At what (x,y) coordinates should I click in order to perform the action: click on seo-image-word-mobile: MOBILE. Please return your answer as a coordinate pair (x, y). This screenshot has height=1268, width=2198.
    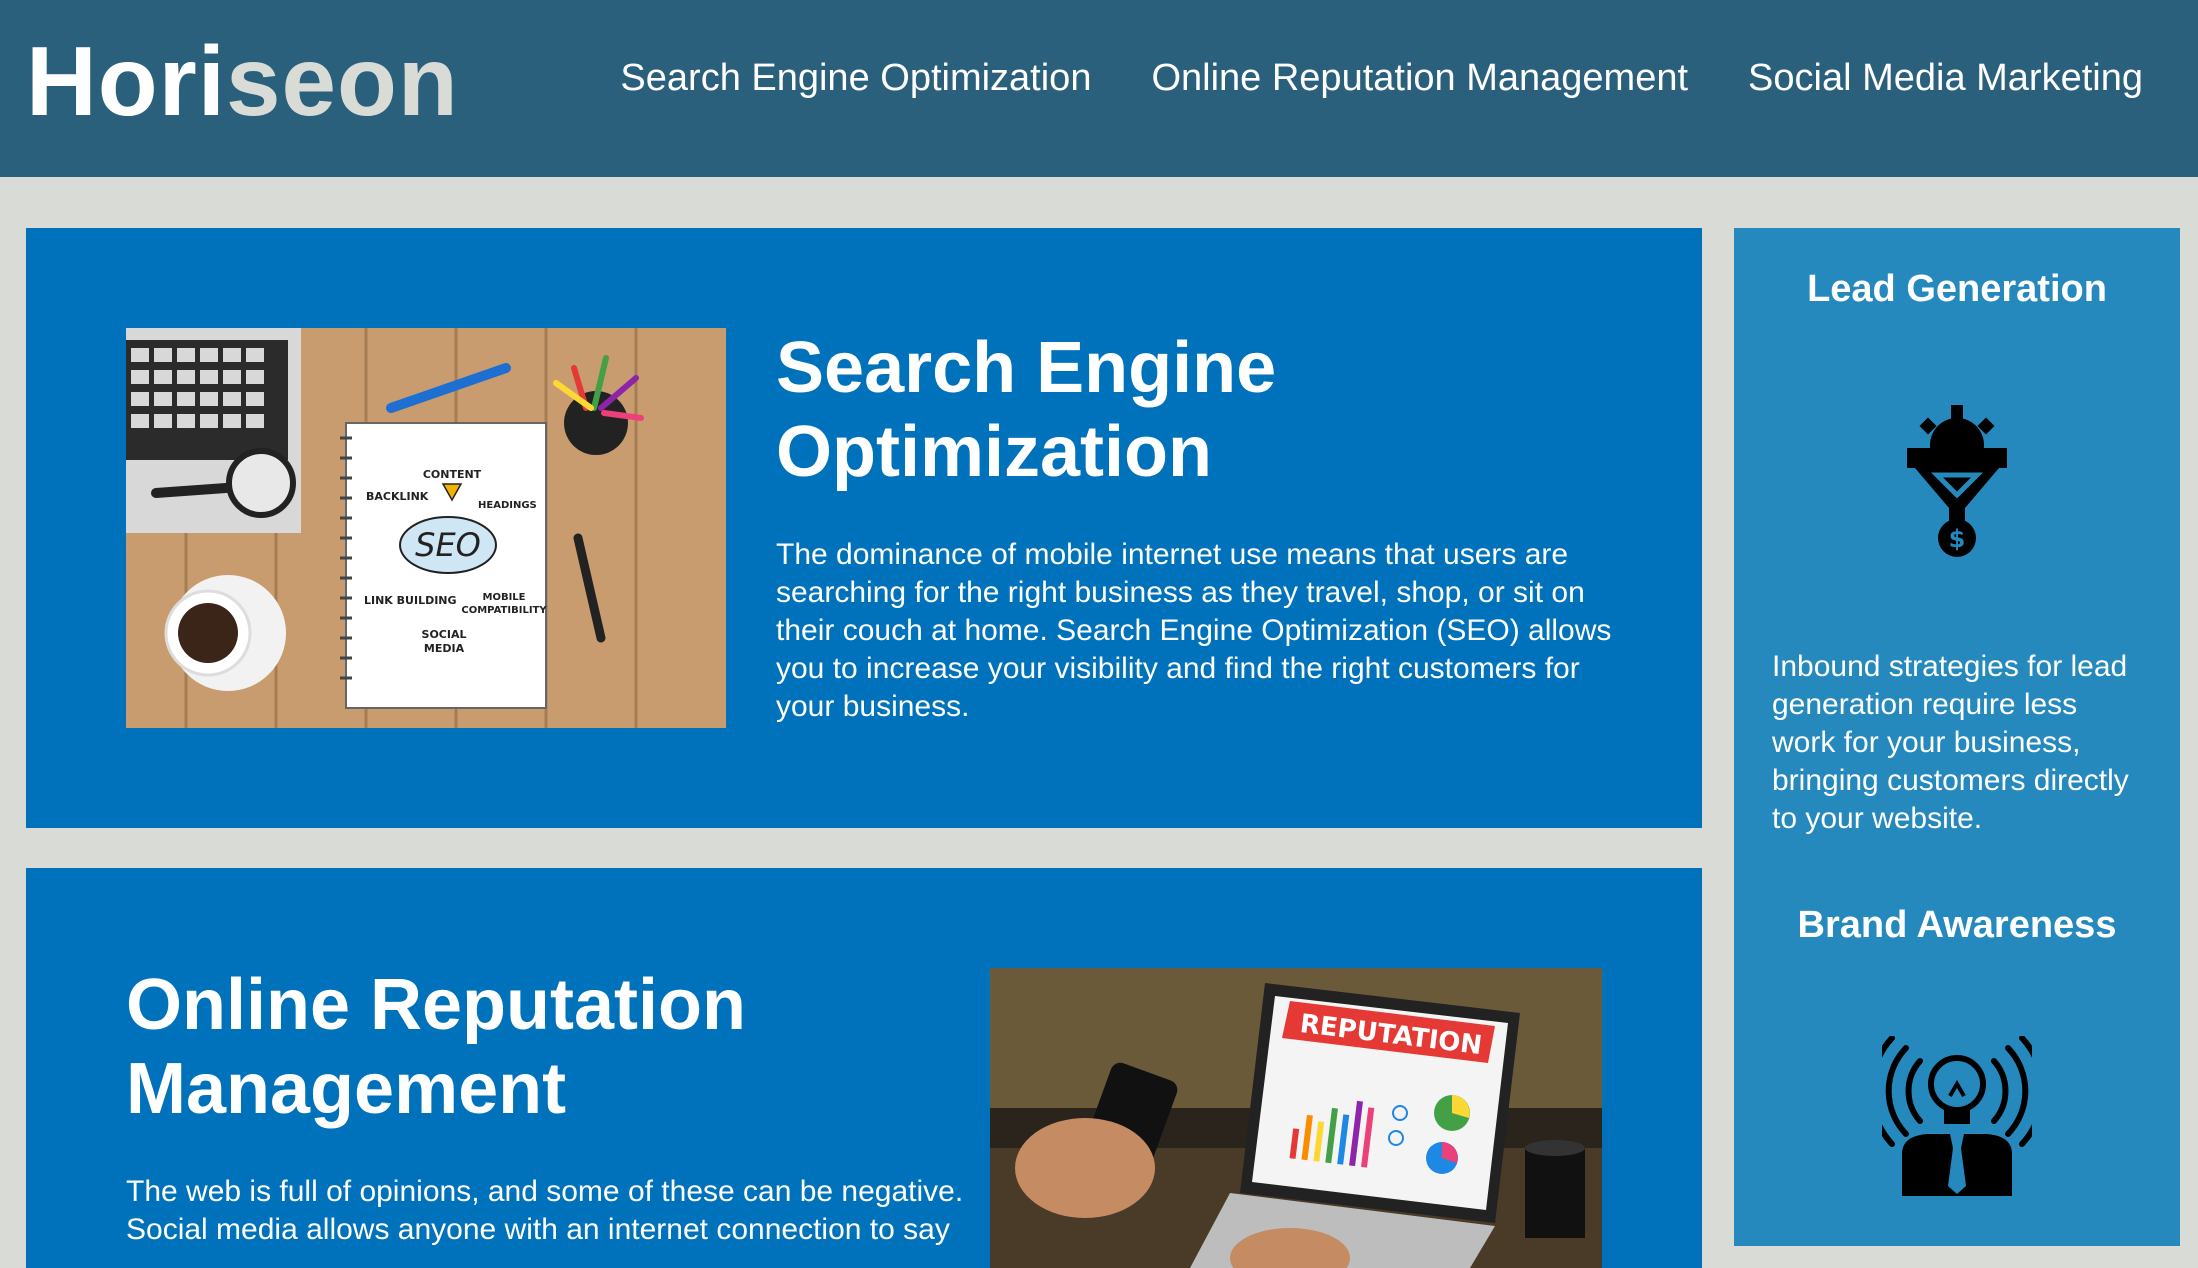
    Looking at the image, I should click on (504, 597).